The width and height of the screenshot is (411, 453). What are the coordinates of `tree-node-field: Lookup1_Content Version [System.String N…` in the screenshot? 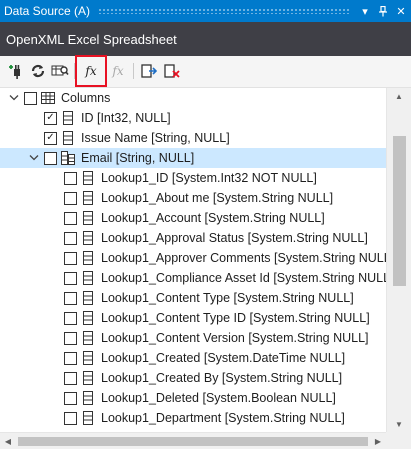 It's located at (193, 338).